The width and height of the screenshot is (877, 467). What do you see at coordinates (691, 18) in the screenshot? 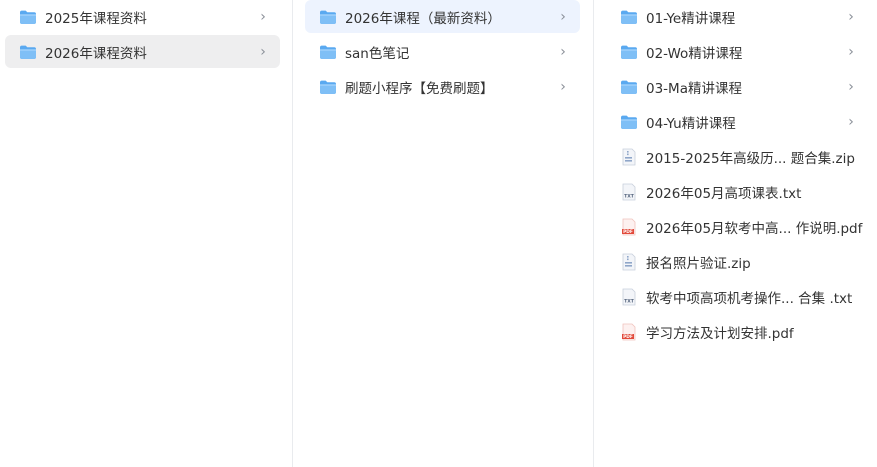
I see `item-label: 01-Ye精讲课程` at bounding box center [691, 18].